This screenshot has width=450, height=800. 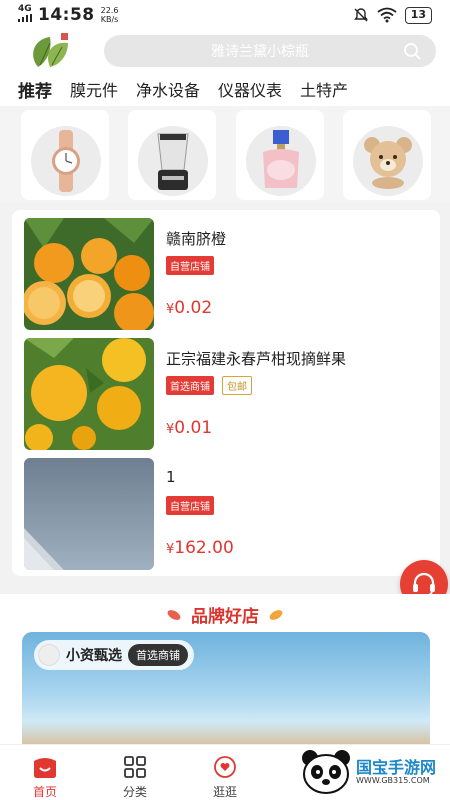 I want to click on blender-icon, so click(x=173, y=161).